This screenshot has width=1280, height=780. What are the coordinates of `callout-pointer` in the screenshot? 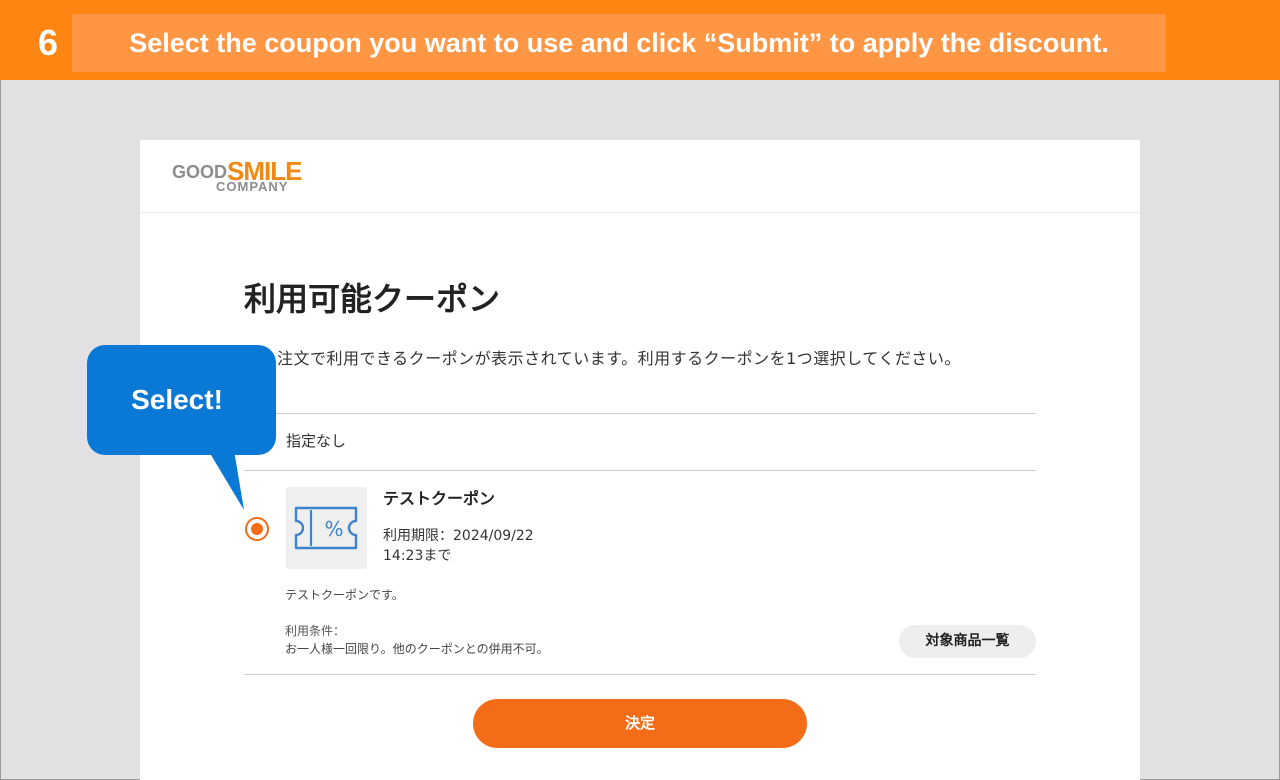 It's located at (226, 480).